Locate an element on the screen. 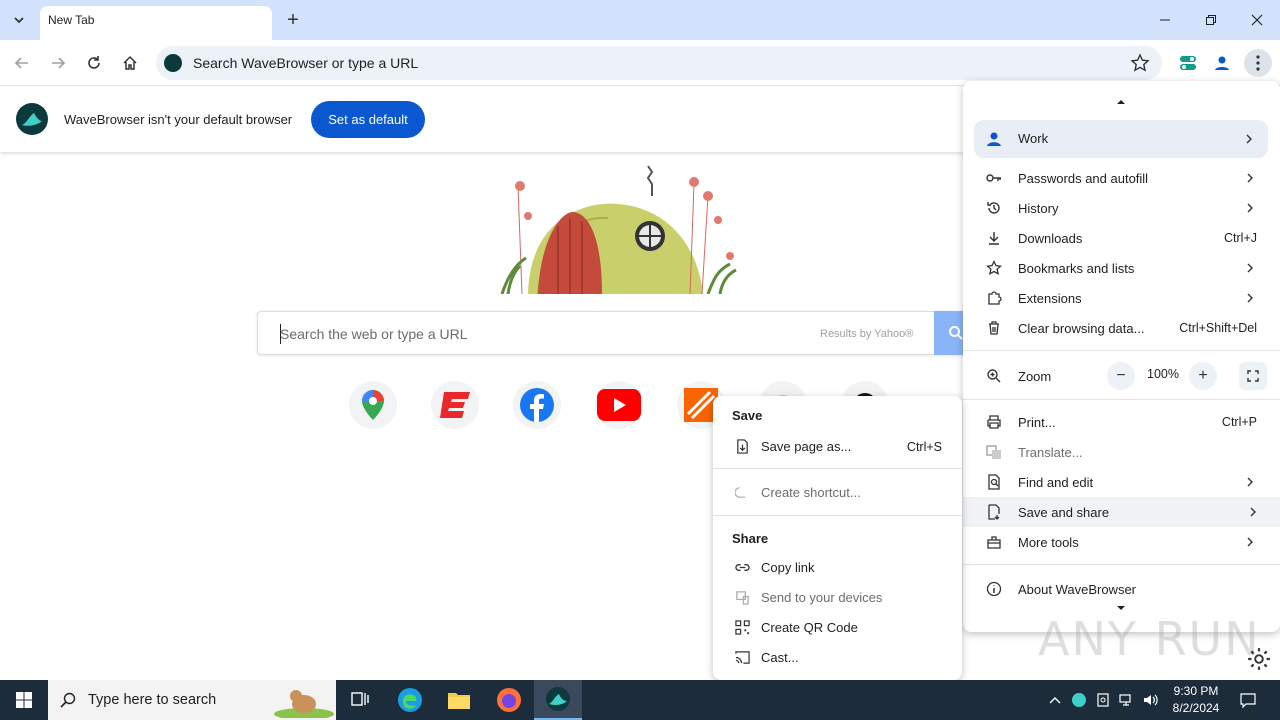  taskbar-firefox is located at coordinates (509, 700).